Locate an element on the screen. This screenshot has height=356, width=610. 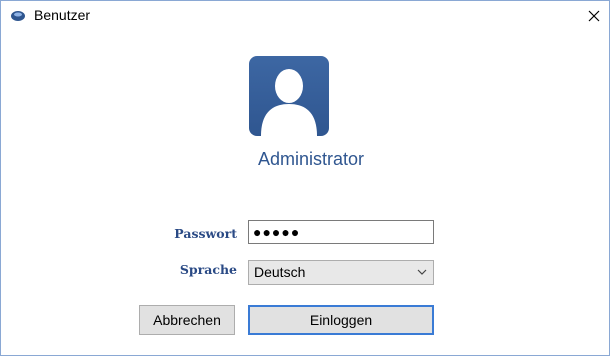
login-button: Einloggen is located at coordinates (341, 320).